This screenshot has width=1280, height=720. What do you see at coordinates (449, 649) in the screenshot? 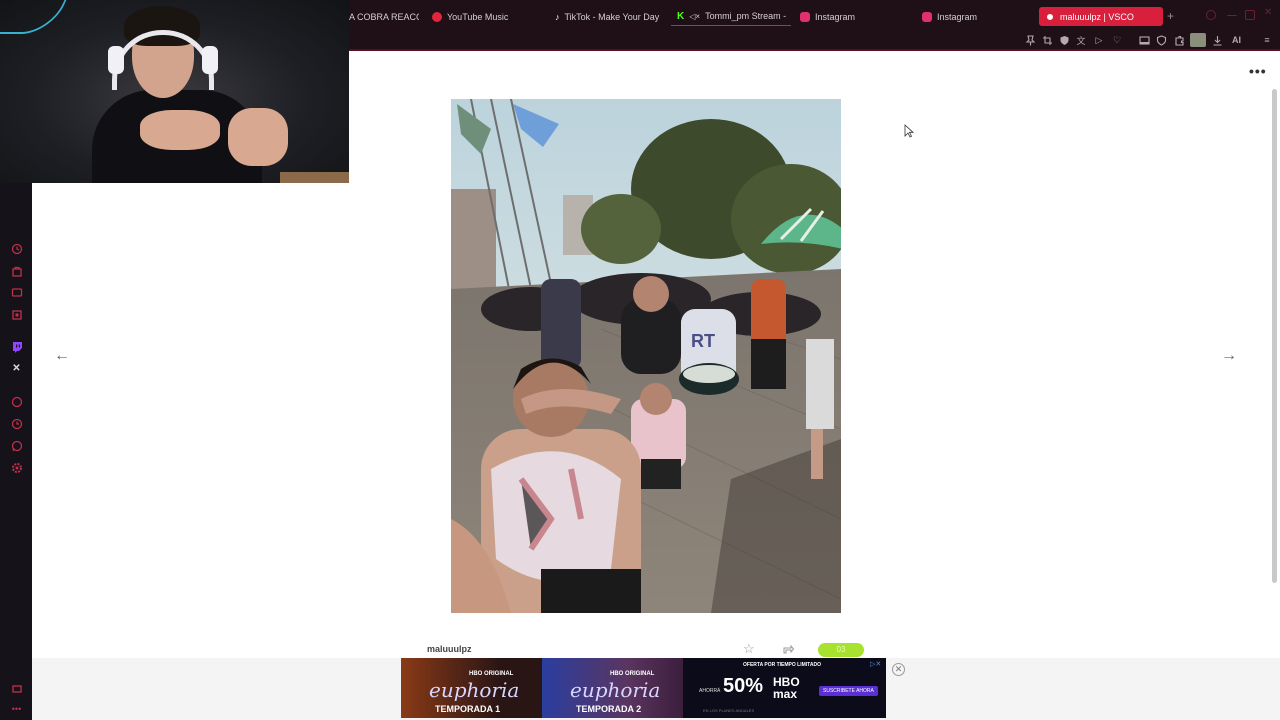
I see `post-username: maluuulpz` at bounding box center [449, 649].